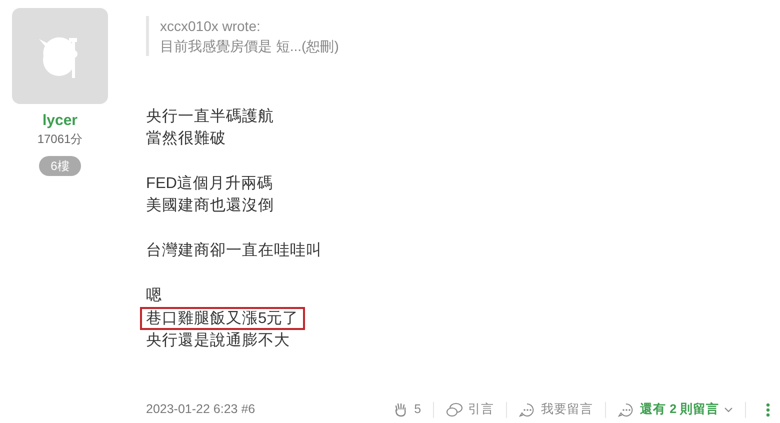 This screenshot has width=780, height=423. I want to click on more-icon, so click(768, 409).